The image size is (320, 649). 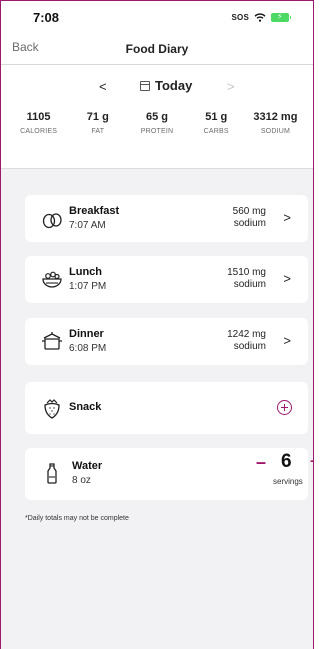 I want to click on total-sodium: 3312 mg SODIUM, so click(x=275, y=133).